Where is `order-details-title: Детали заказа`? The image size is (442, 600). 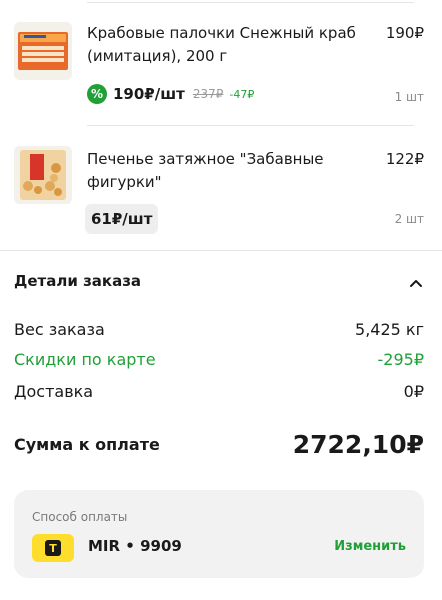 order-details-title: Детали заказа is located at coordinates (77, 281).